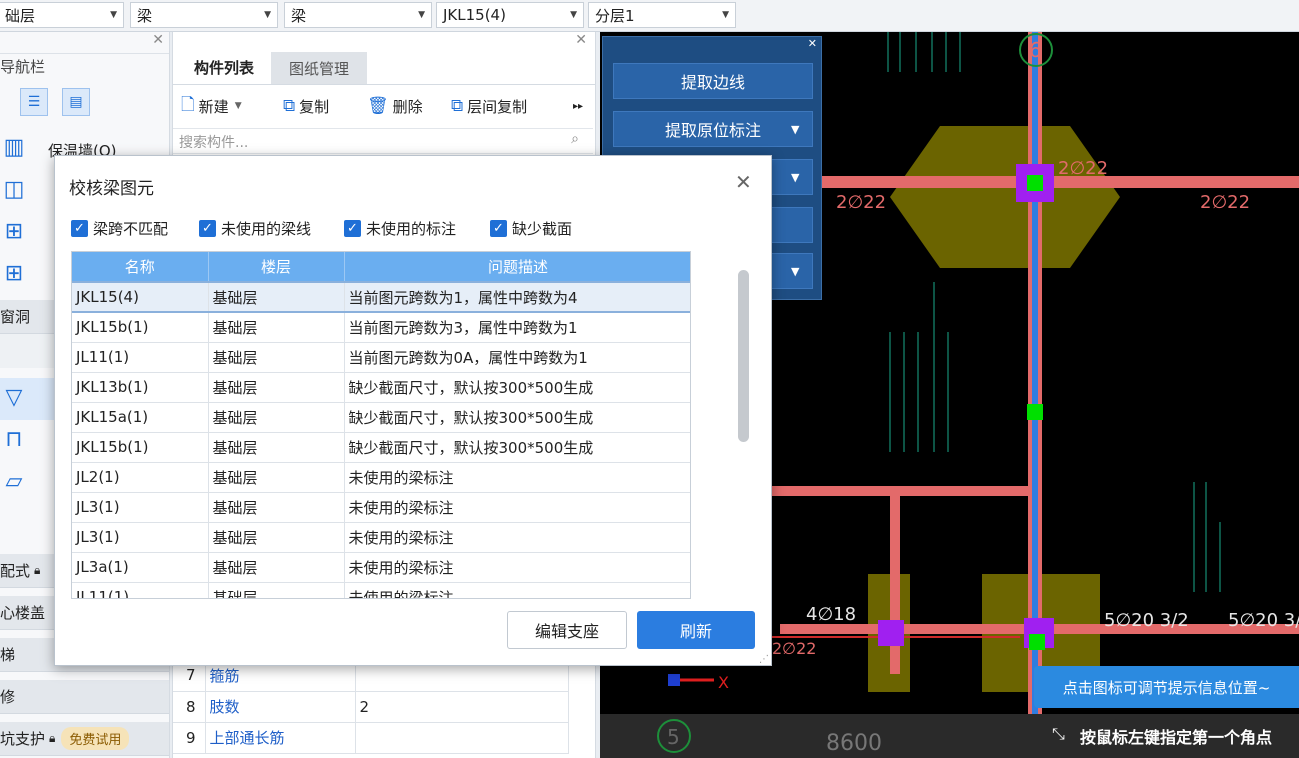  I want to click on check-span-mismatch: ✓ 梁跨不匹配, so click(119, 228).